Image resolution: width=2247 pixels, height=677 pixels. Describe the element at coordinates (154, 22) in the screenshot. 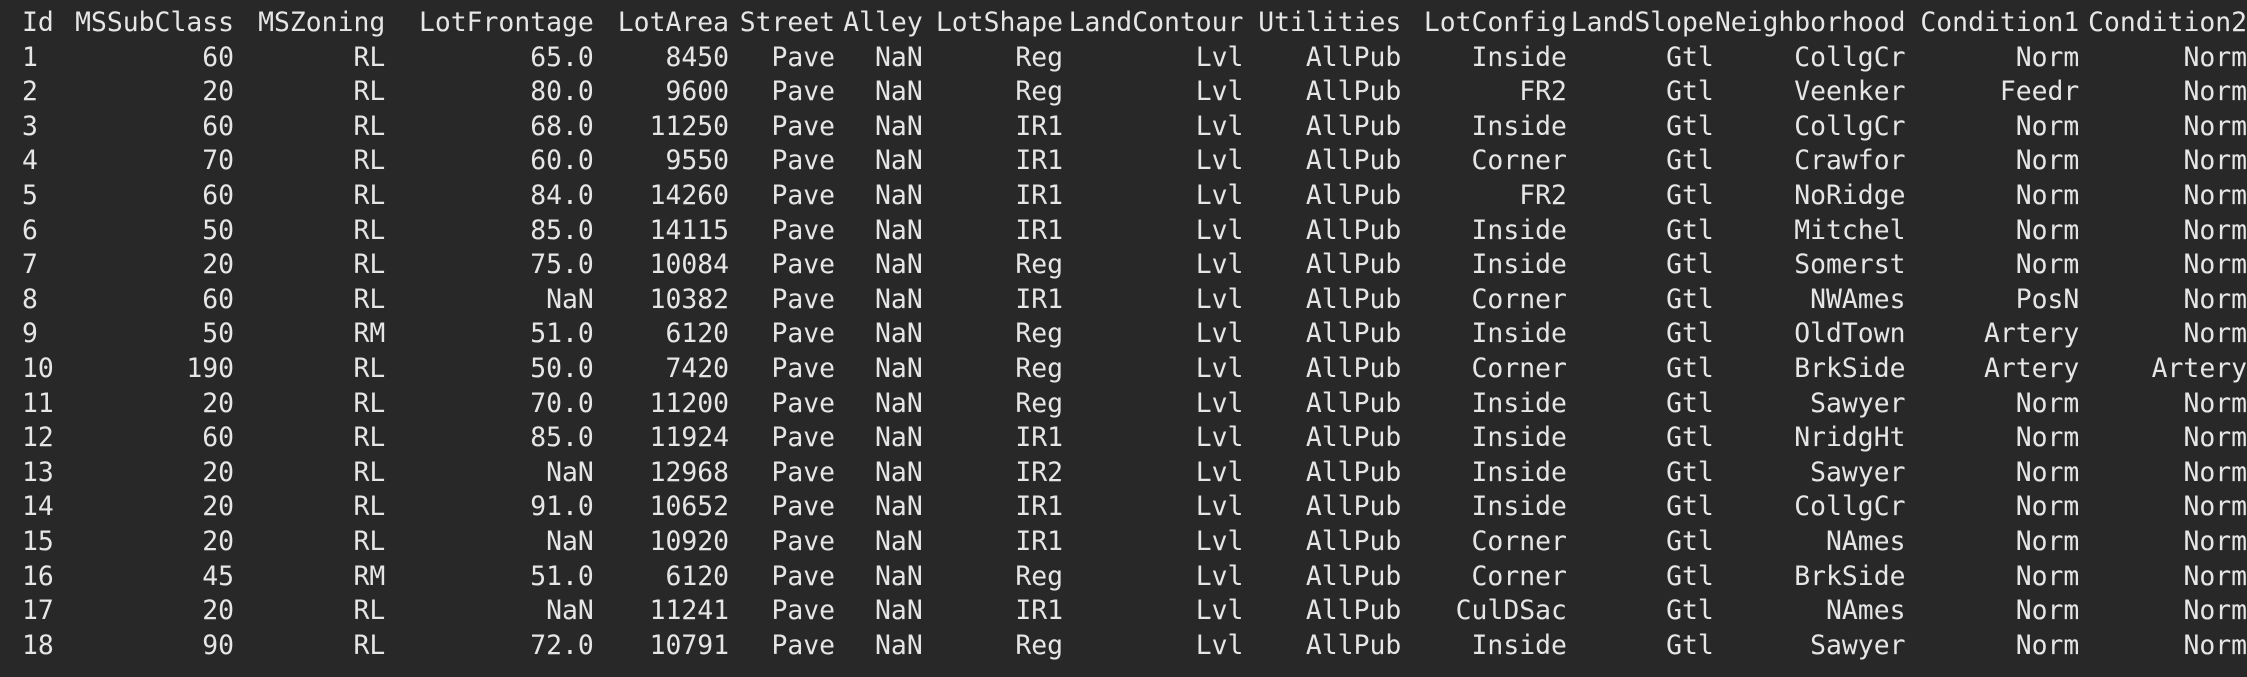

I see `column-header: MSSubClass` at that location.